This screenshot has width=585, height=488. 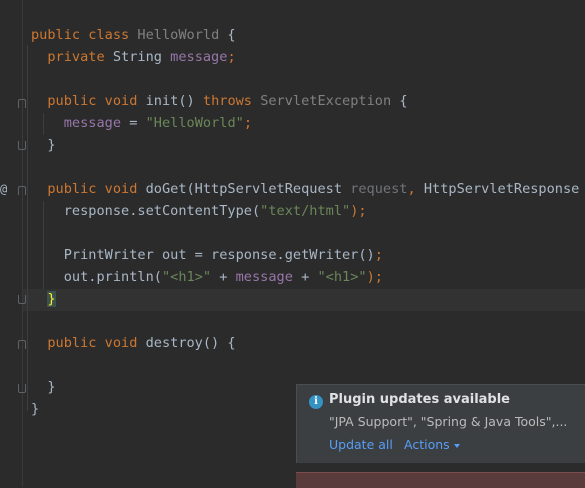 I want to click on code-line: private String message;, so click(x=133, y=57).